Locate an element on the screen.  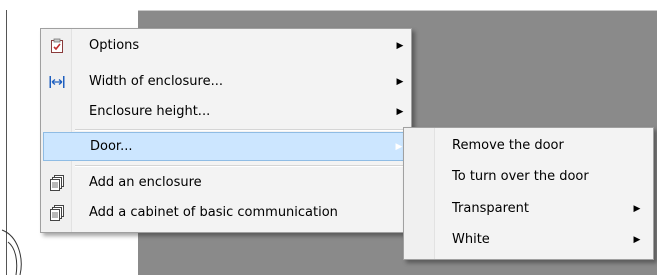
menu-item-add-basic-communication-cabinet: Add a cabinet of basic communication is located at coordinates (226, 212).